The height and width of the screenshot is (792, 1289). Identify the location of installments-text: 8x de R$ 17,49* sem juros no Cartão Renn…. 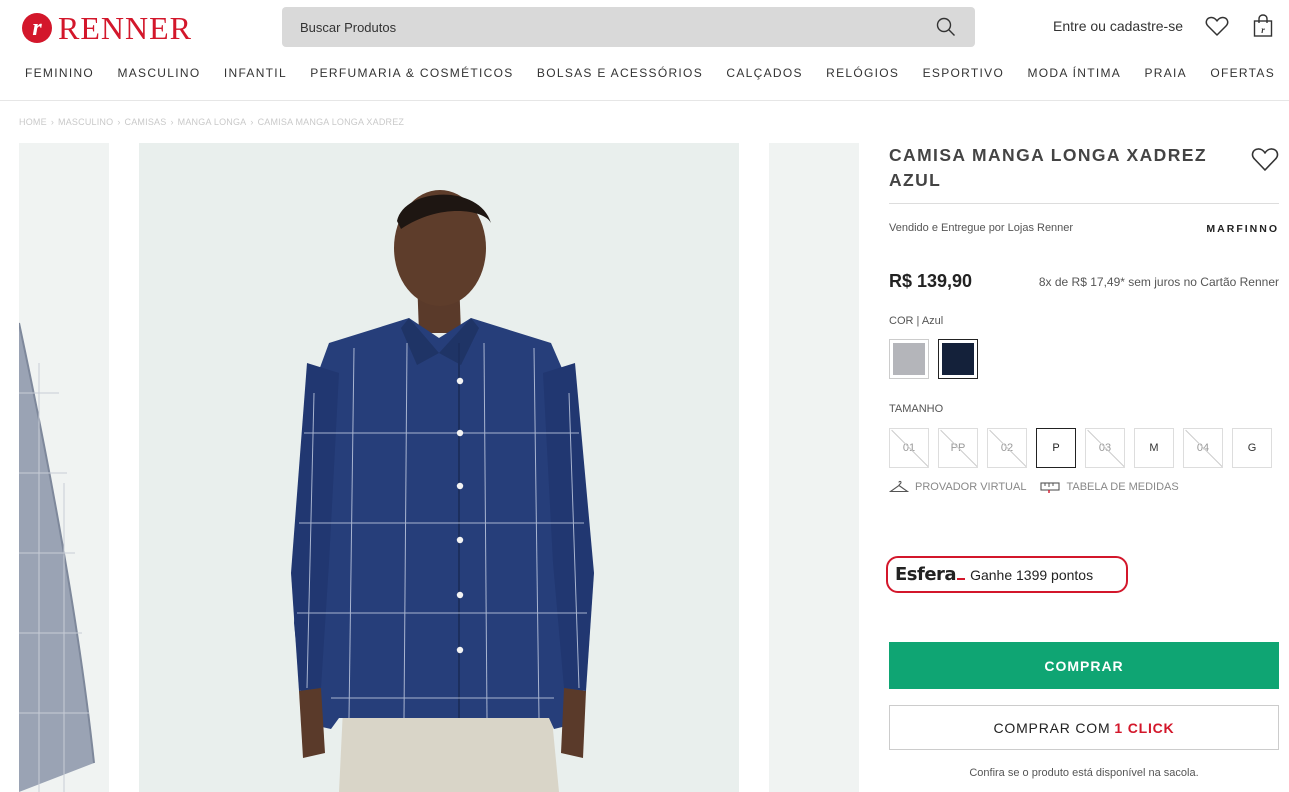
(1158, 282).